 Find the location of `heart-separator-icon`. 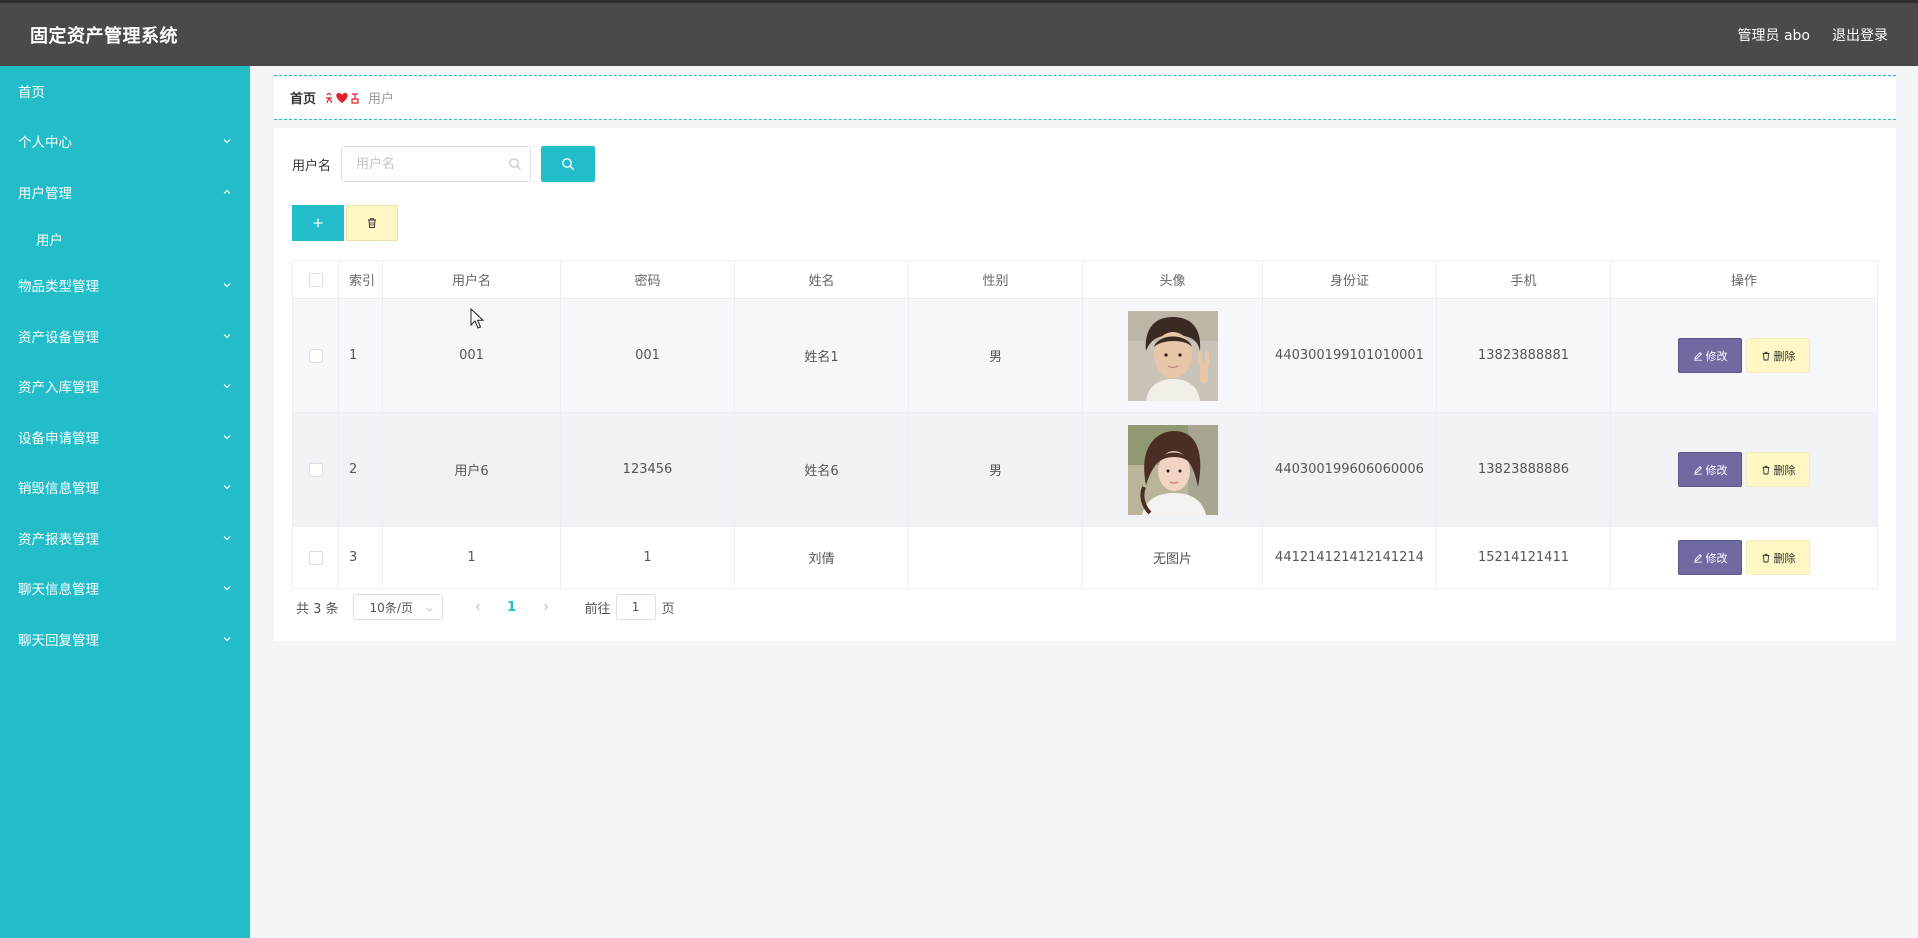

heart-separator-icon is located at coordinates (342, 98).